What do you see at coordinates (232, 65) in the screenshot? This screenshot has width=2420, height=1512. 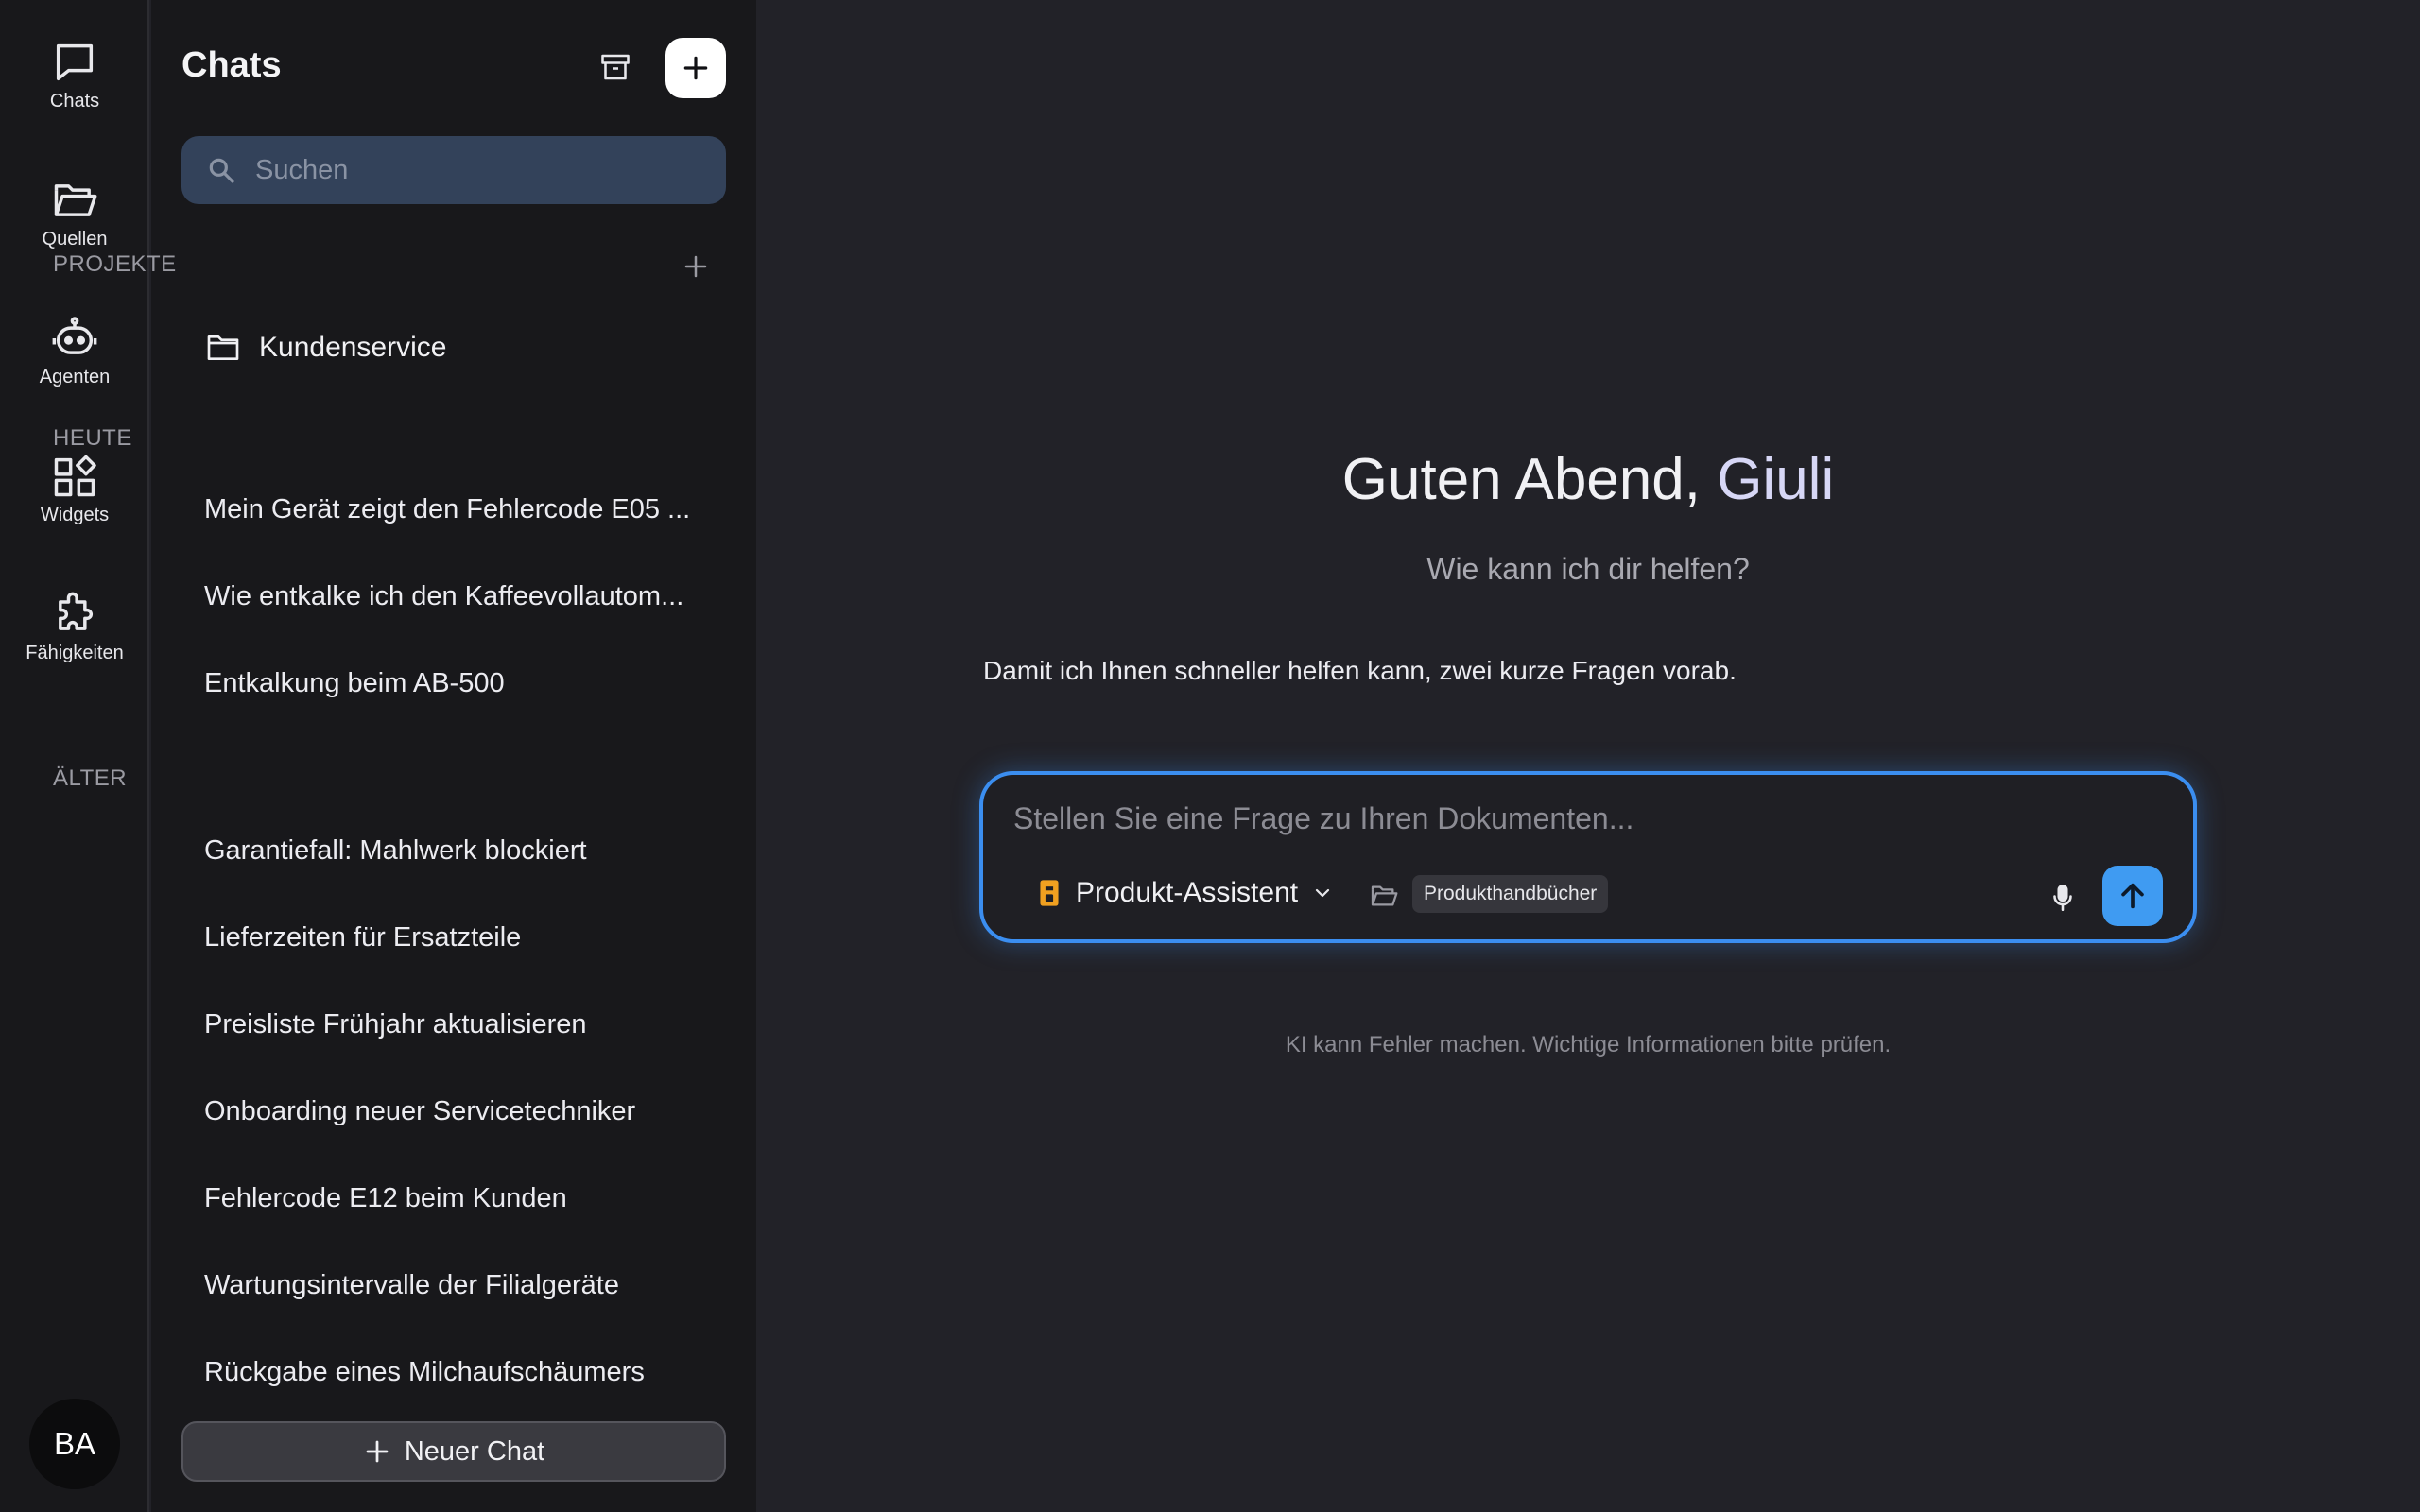 I see `panel-title: Chats` at bounding box center [232, 65].